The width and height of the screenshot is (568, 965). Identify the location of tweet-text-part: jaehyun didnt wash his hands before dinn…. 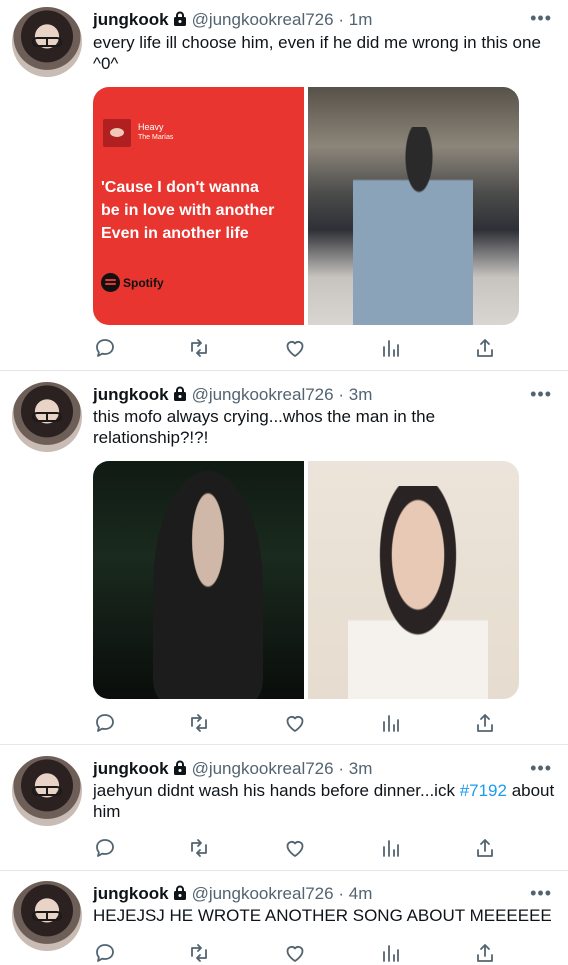
(276, 790).